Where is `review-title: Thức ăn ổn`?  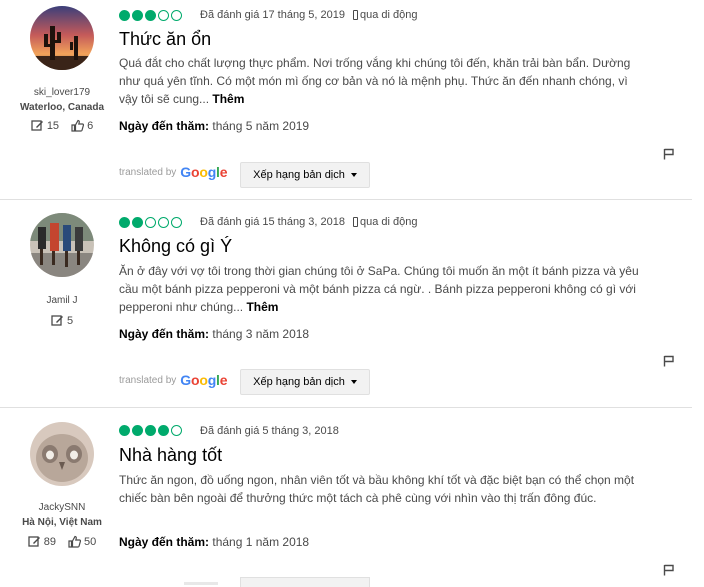
review-title: Thức ăn ổn is located at coordinates (165, 39).